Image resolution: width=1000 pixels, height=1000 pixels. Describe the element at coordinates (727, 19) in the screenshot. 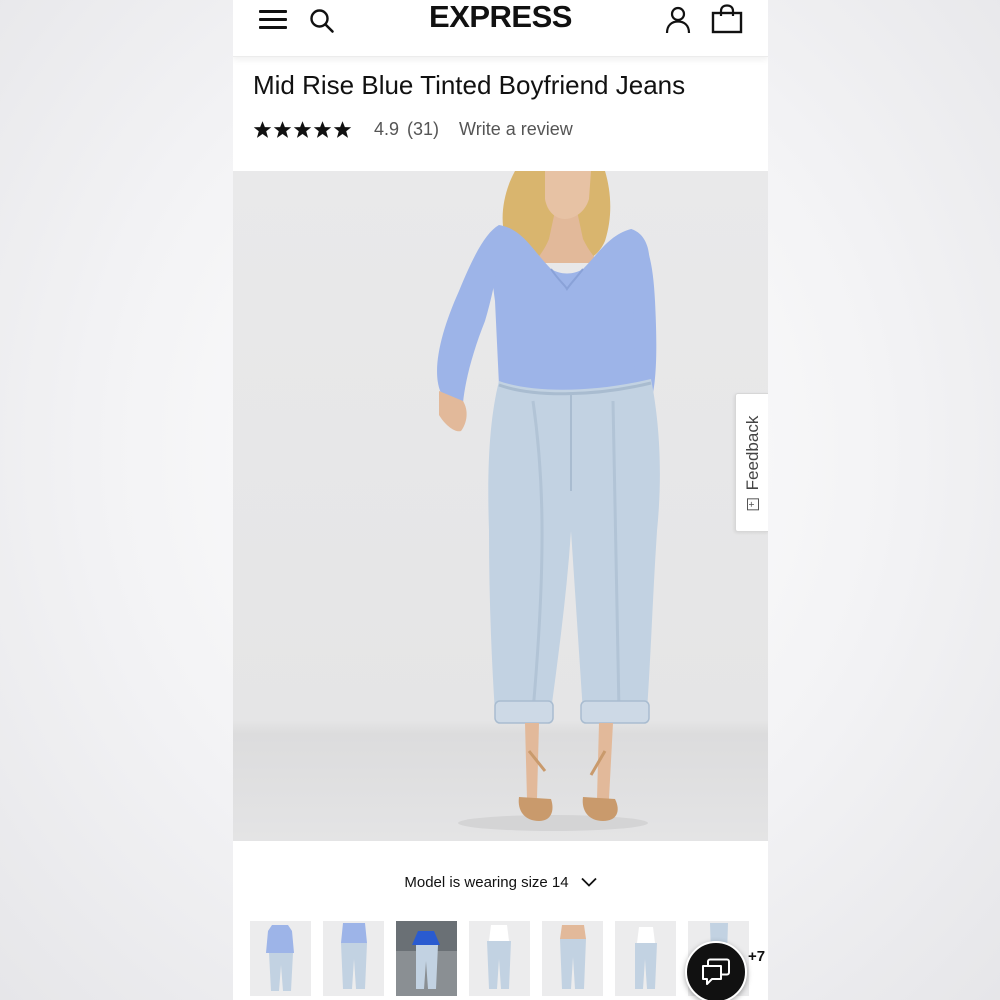

I see `shopping-bag-icon` at that location.